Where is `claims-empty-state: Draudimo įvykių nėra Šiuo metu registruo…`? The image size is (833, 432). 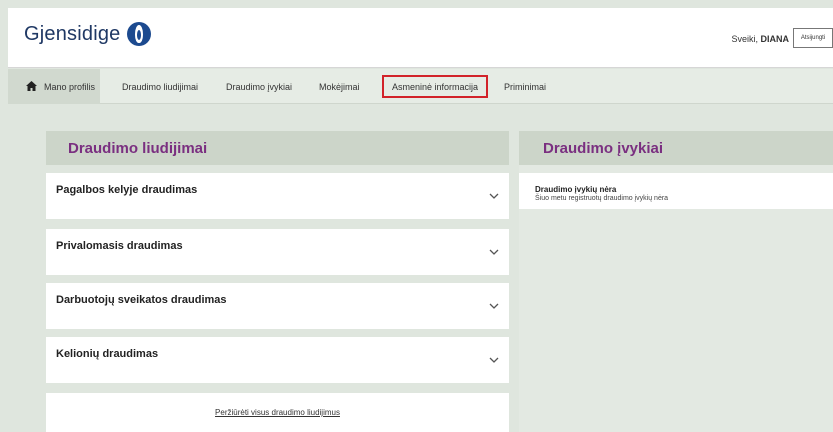
claims-empty-state: Draudimo įvykių nėra Šiuo metu registruo… is located at coordinates (676, 191).